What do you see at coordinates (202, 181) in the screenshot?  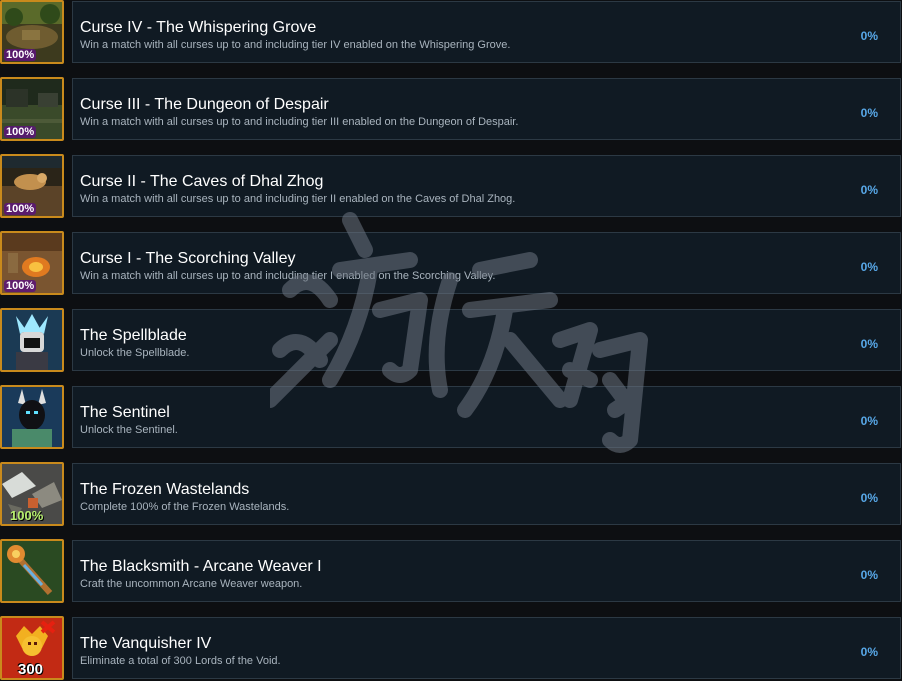 I see `achievement-title: Curse II - The Caves of Dhal Zhog` at bounding box center [202, 181].